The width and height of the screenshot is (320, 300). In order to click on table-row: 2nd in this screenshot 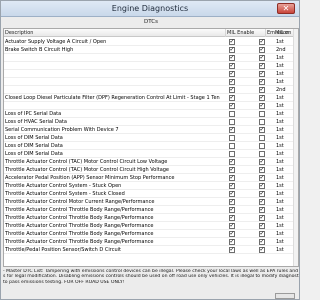, I will do `click(151, 90)`.